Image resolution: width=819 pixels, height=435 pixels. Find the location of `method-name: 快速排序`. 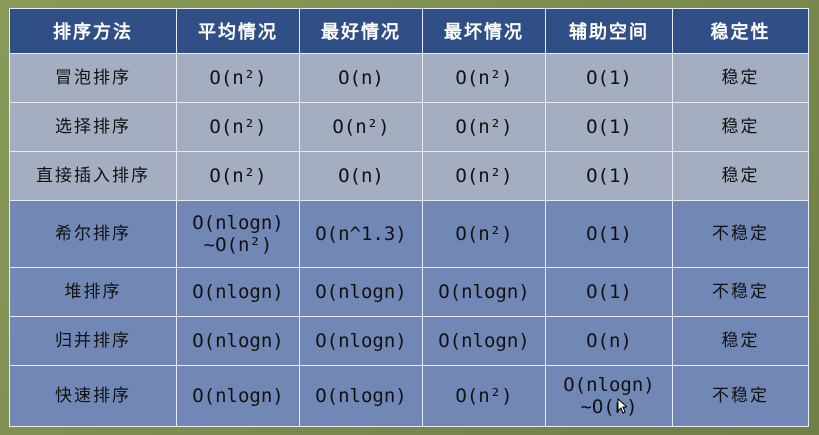

method-name: 快速排序 is located at coordinates (93, 396).